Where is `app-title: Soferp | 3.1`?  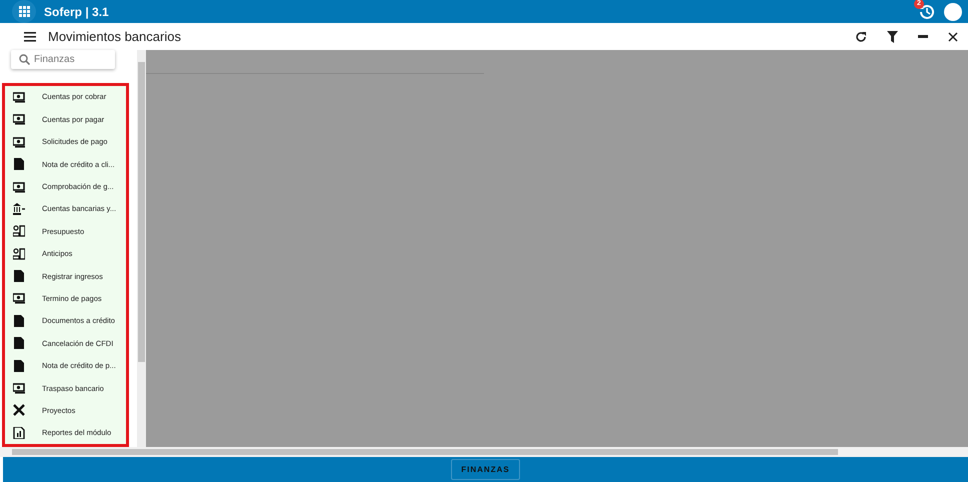
app-title: Soferp | 3.1 is located at coordinates (76, 11).